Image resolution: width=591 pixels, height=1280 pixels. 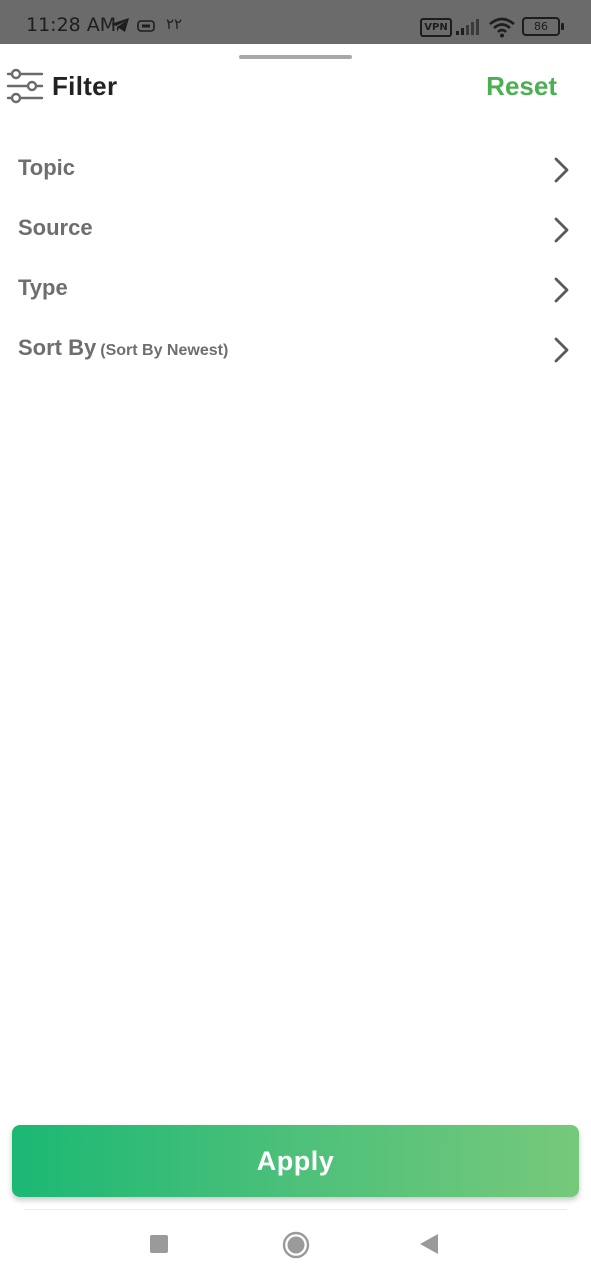 I want to click on filter-row-source: Source, so click(x=295, y=230).